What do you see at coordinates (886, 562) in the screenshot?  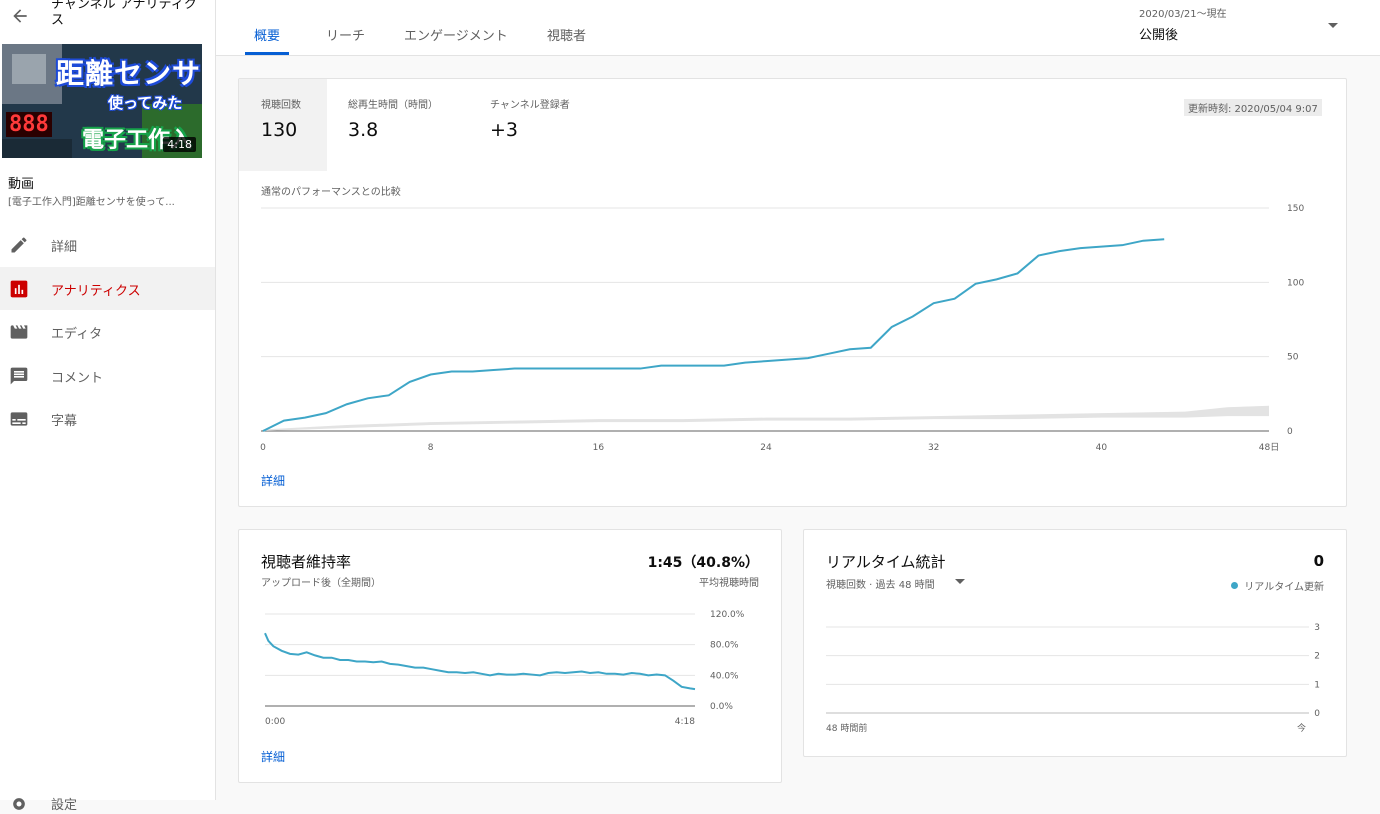 I see `realtime-title: リアルタイム統計` at bounding box center [886, 562].